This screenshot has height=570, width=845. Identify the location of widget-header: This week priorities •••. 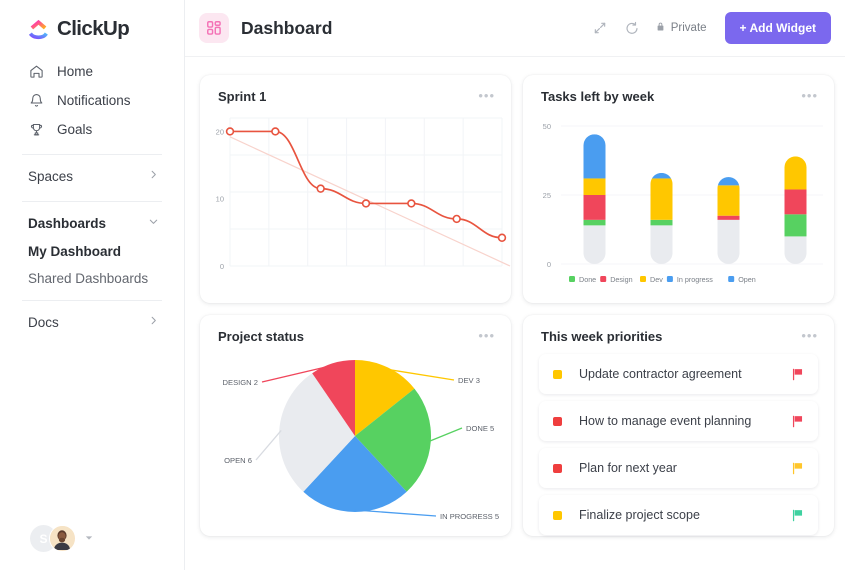
(678, 329).